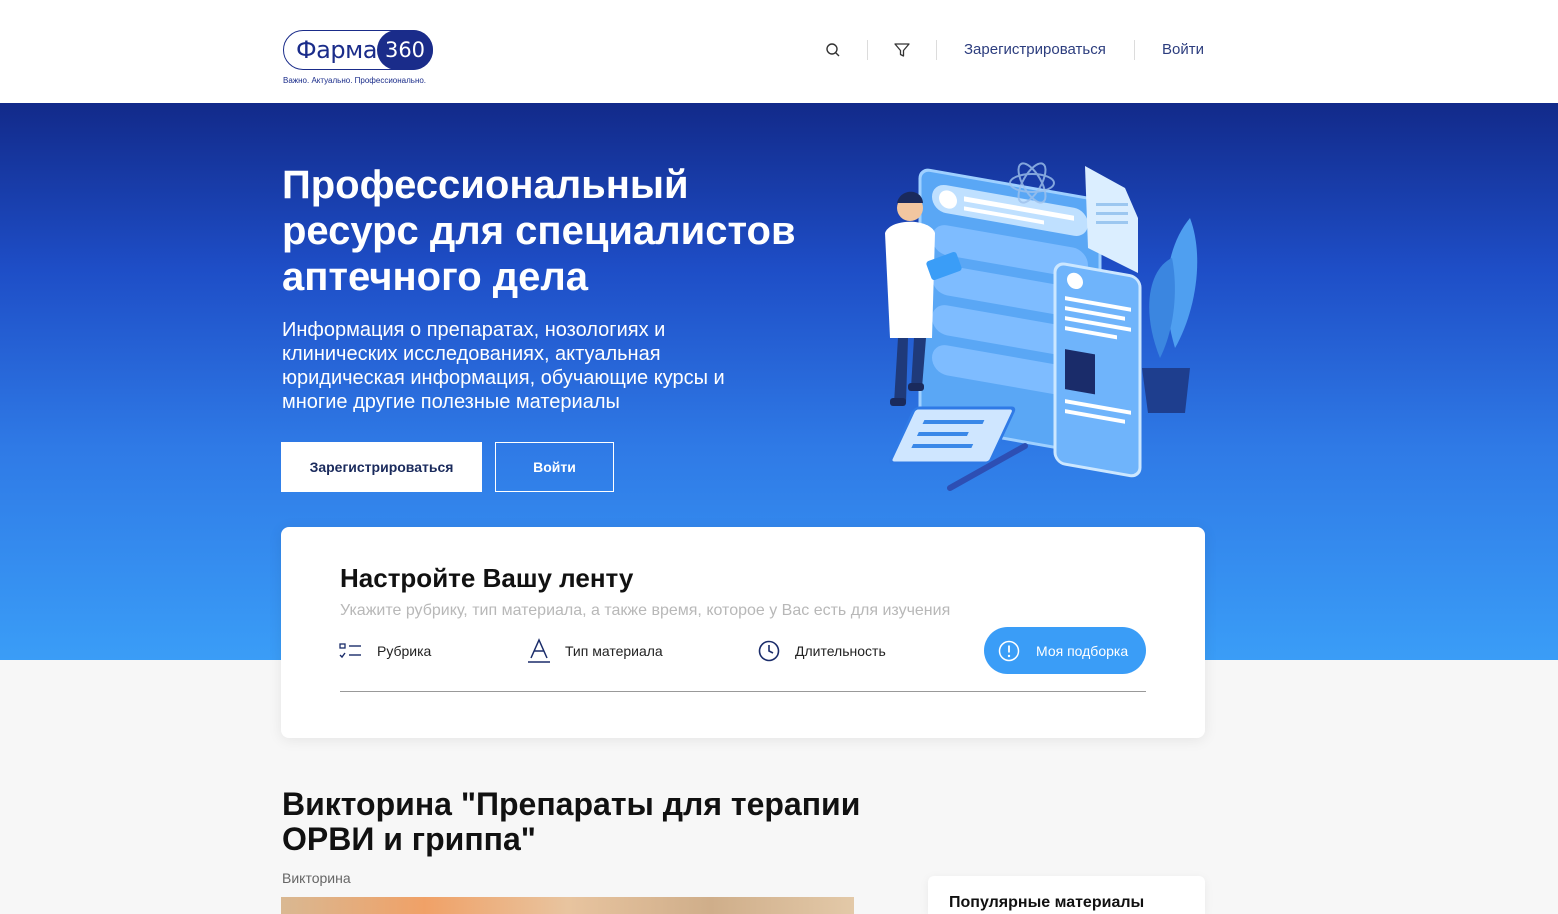  I want to click on logo-pill: Фарма 360, so click(358, 50).